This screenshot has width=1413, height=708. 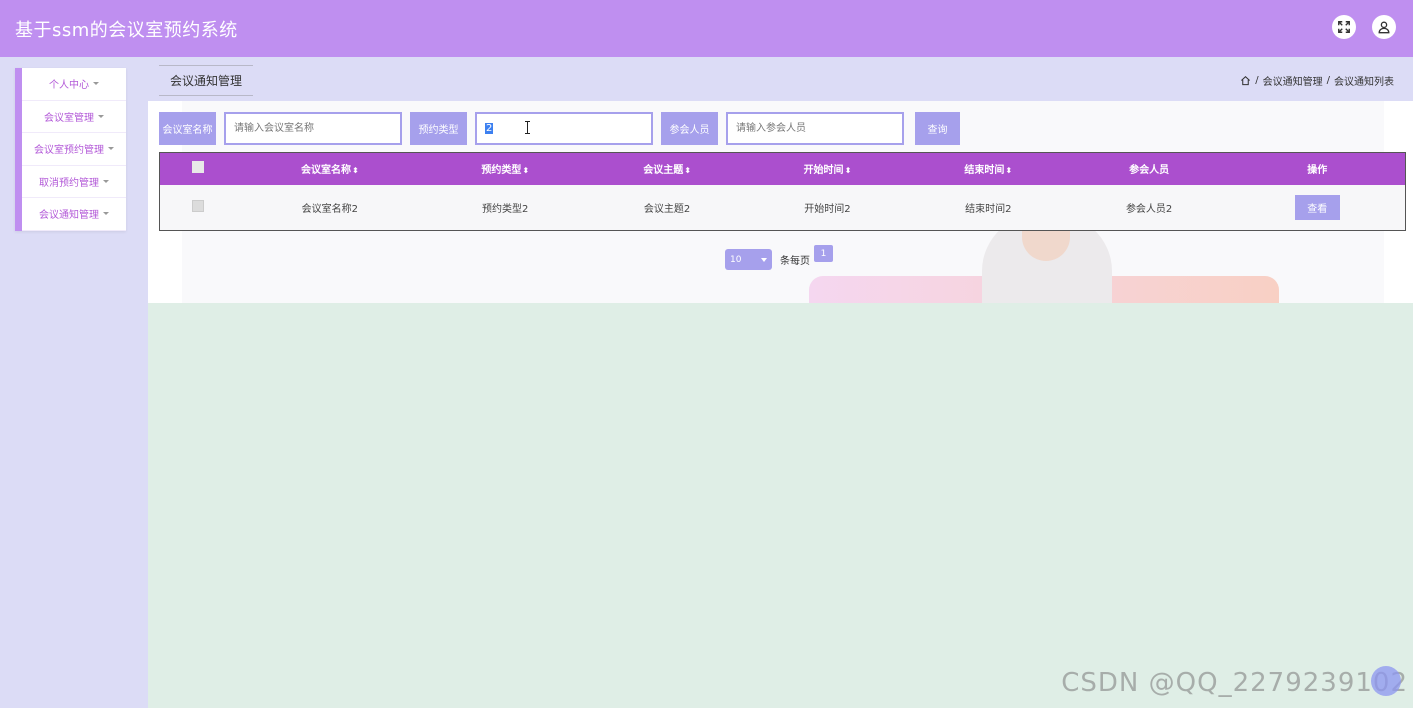 I want to click on sidebar-item-personal-center: 个人中心, so click(x=74, y=84).